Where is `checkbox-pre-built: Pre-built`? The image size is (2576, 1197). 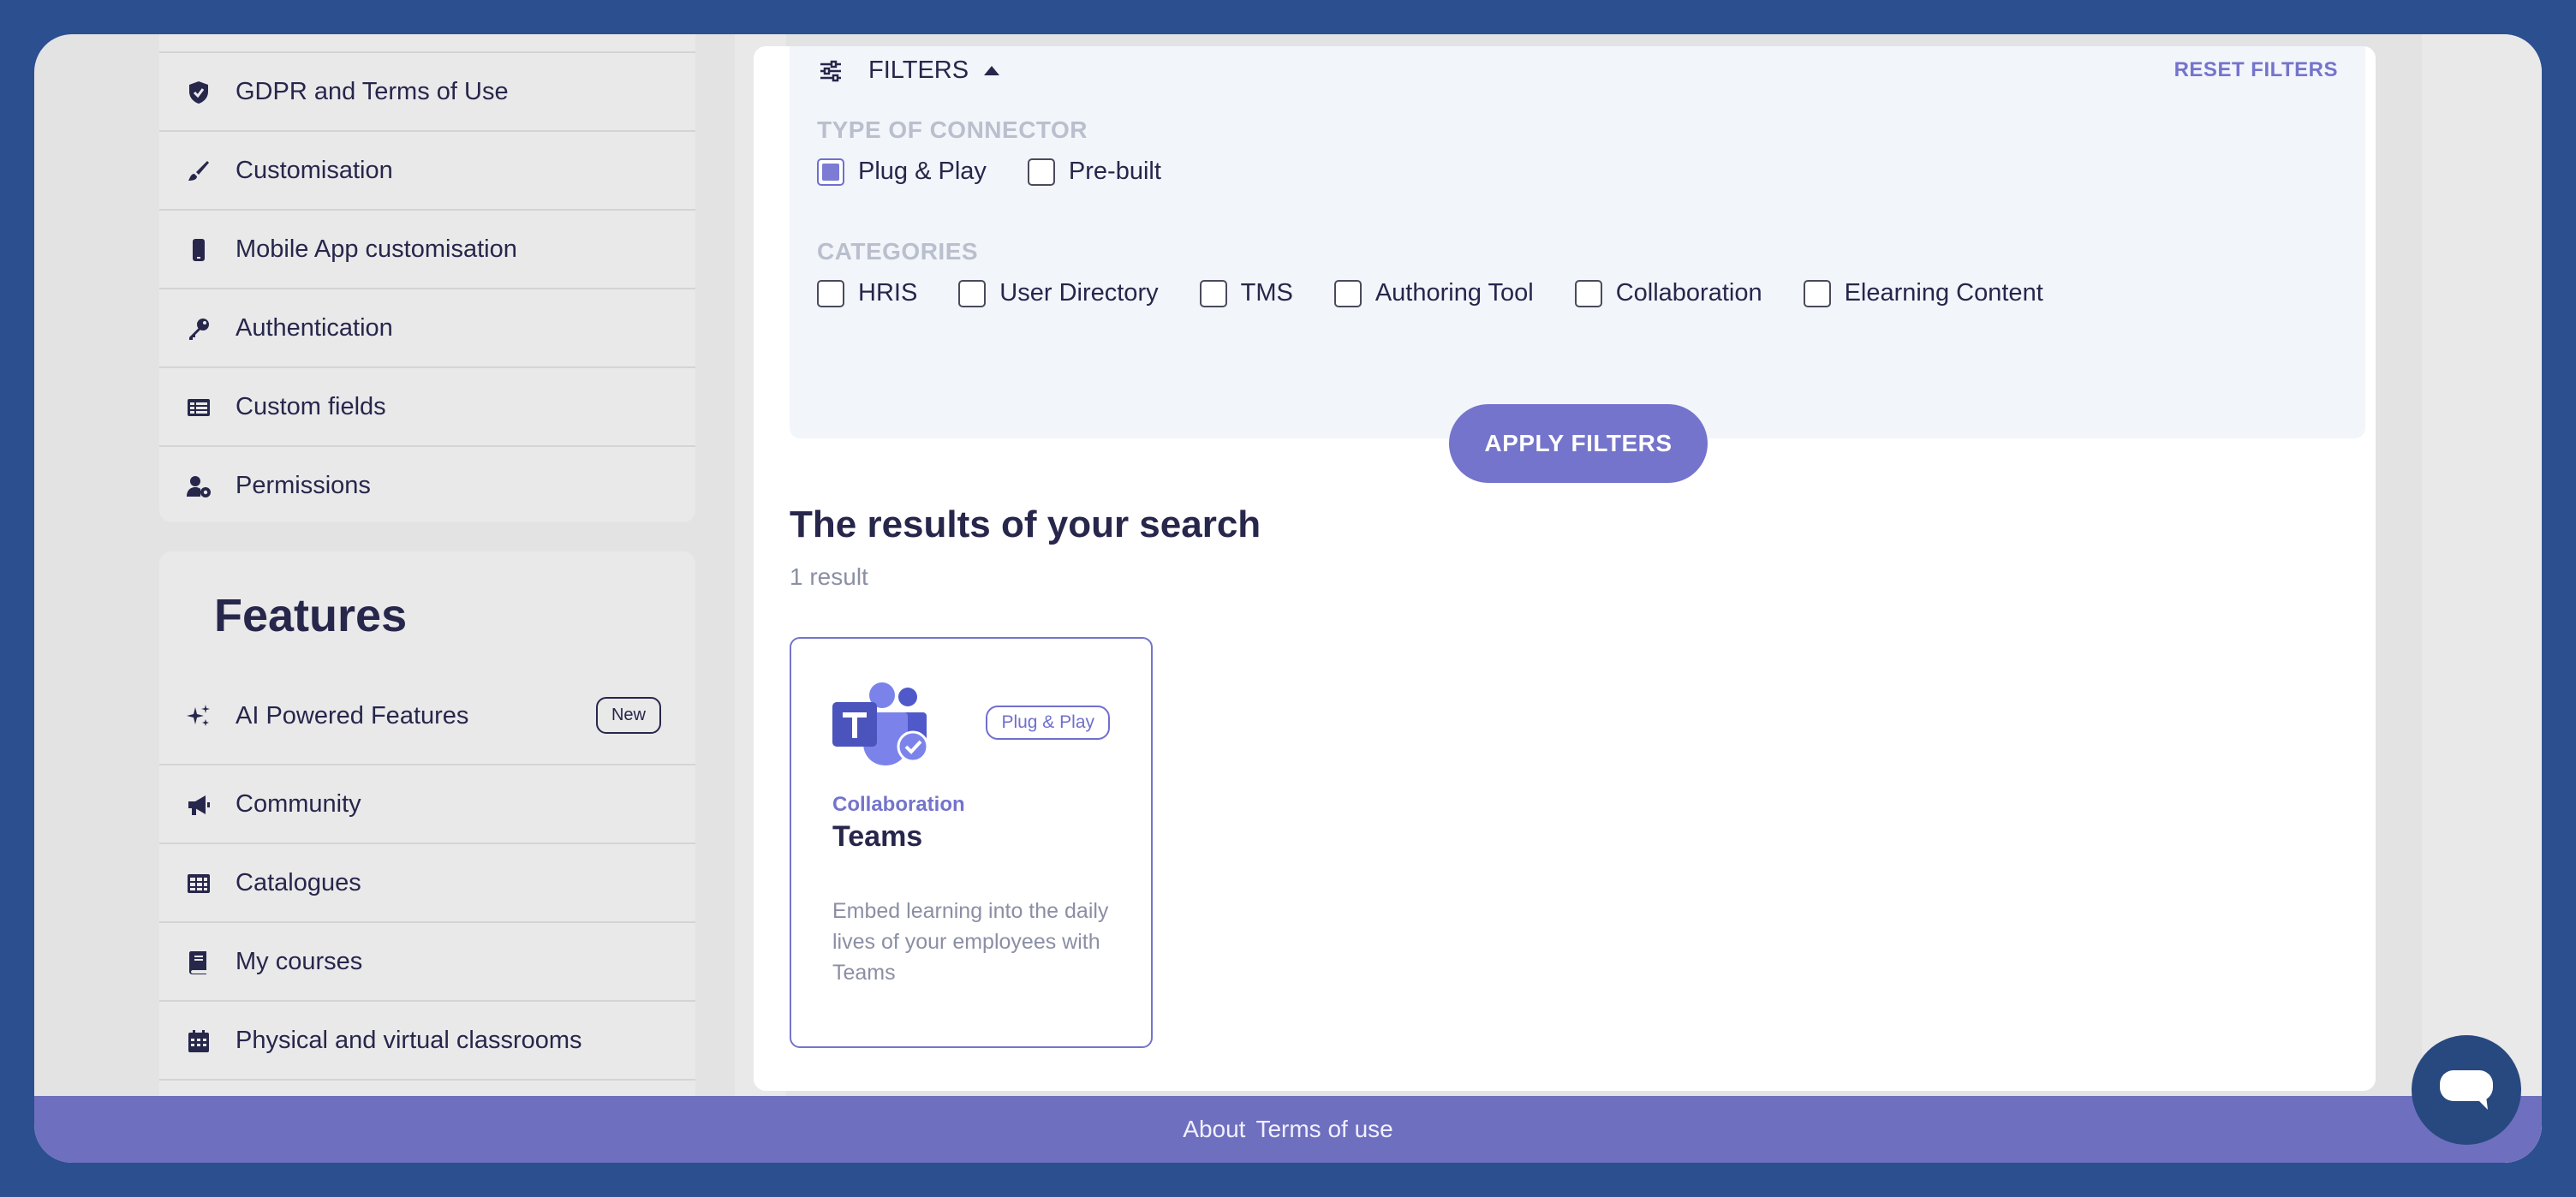 checkbox-pre-built: Pre-built is located at coordinates (1094, 172).